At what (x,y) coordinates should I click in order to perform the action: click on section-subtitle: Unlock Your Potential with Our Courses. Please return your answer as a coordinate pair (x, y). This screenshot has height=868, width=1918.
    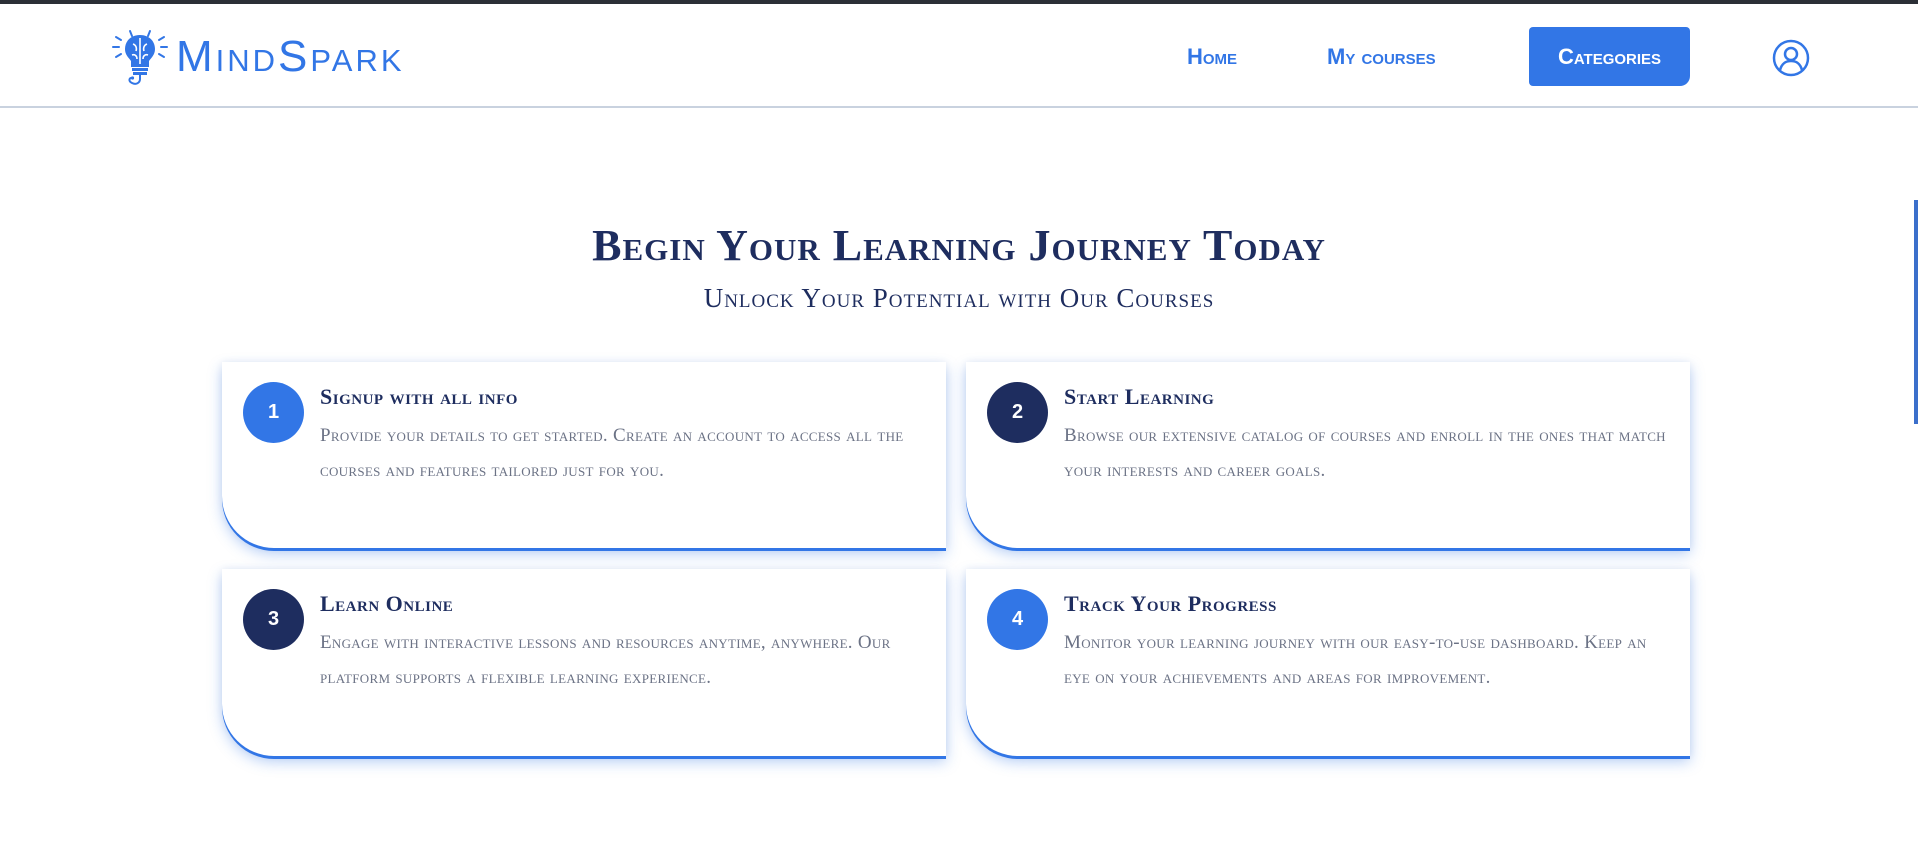
    Looking at the image, I should click on (959, 298).